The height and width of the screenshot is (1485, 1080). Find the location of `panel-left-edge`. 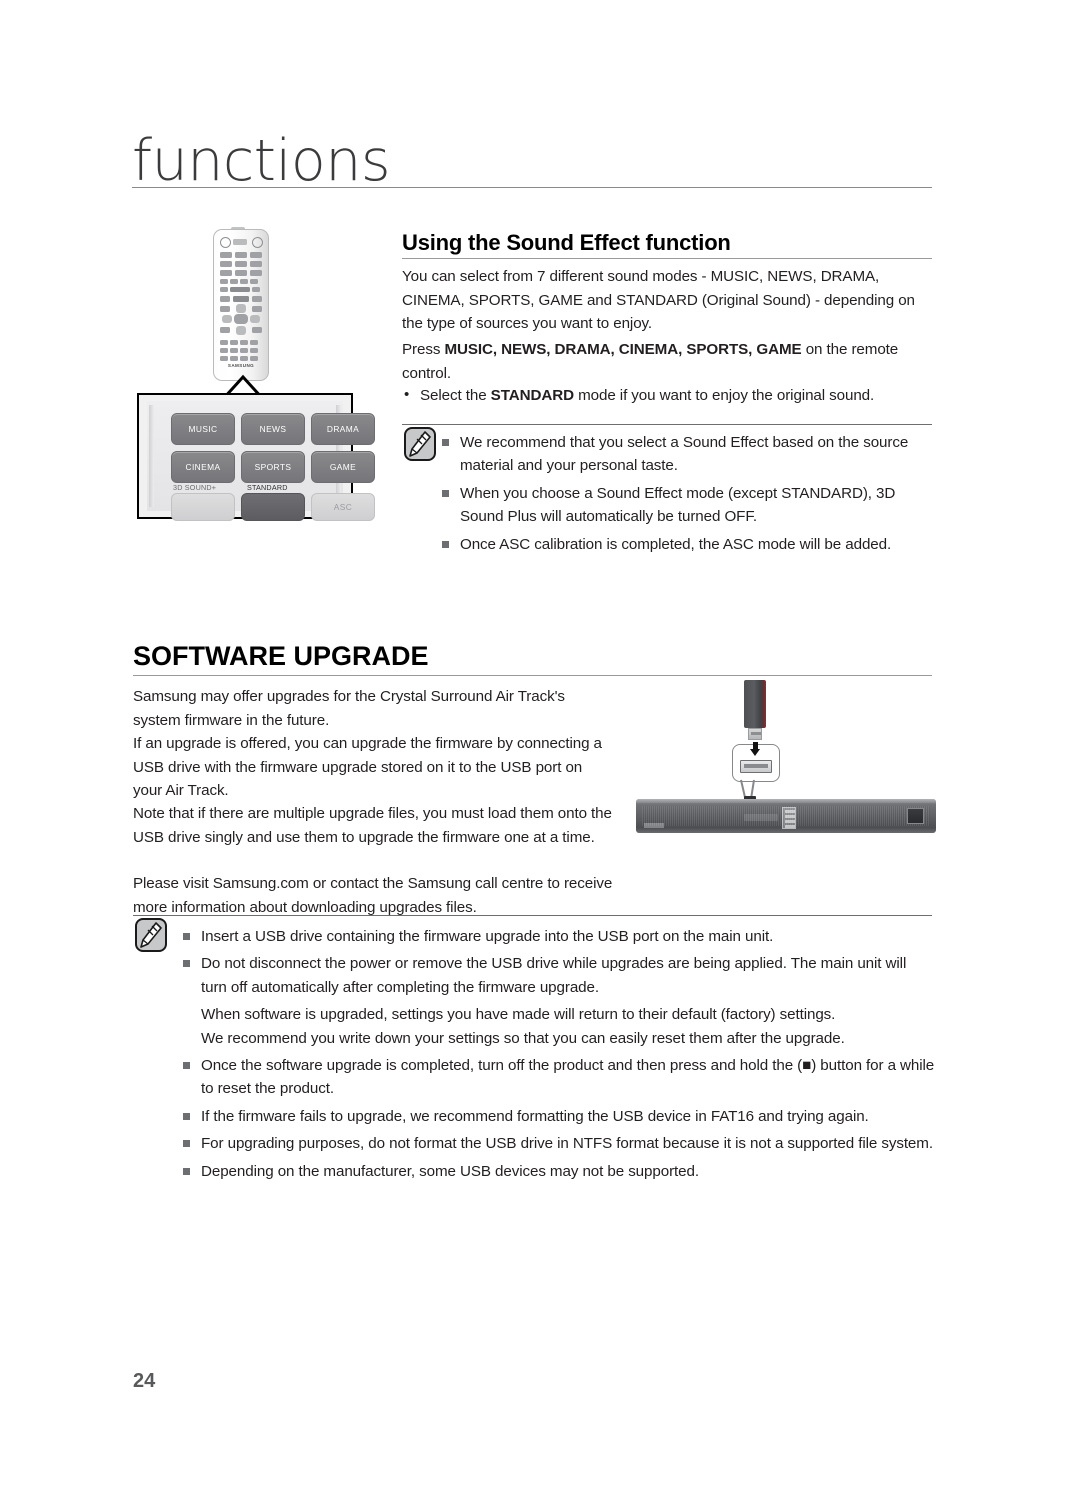

panel-left-edge is located at coordinates (151, 456).